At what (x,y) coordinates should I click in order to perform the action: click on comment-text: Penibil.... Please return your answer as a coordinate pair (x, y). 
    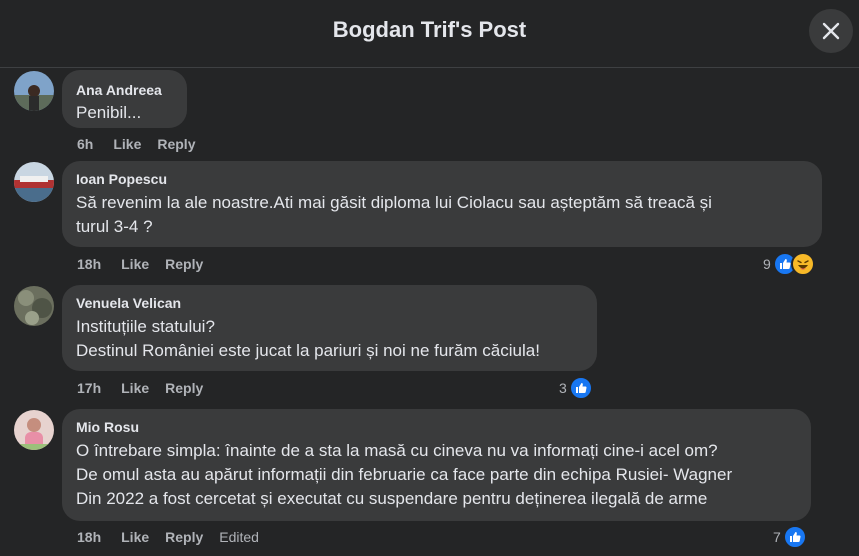
    Looking at the image, I should click on (109, 112).